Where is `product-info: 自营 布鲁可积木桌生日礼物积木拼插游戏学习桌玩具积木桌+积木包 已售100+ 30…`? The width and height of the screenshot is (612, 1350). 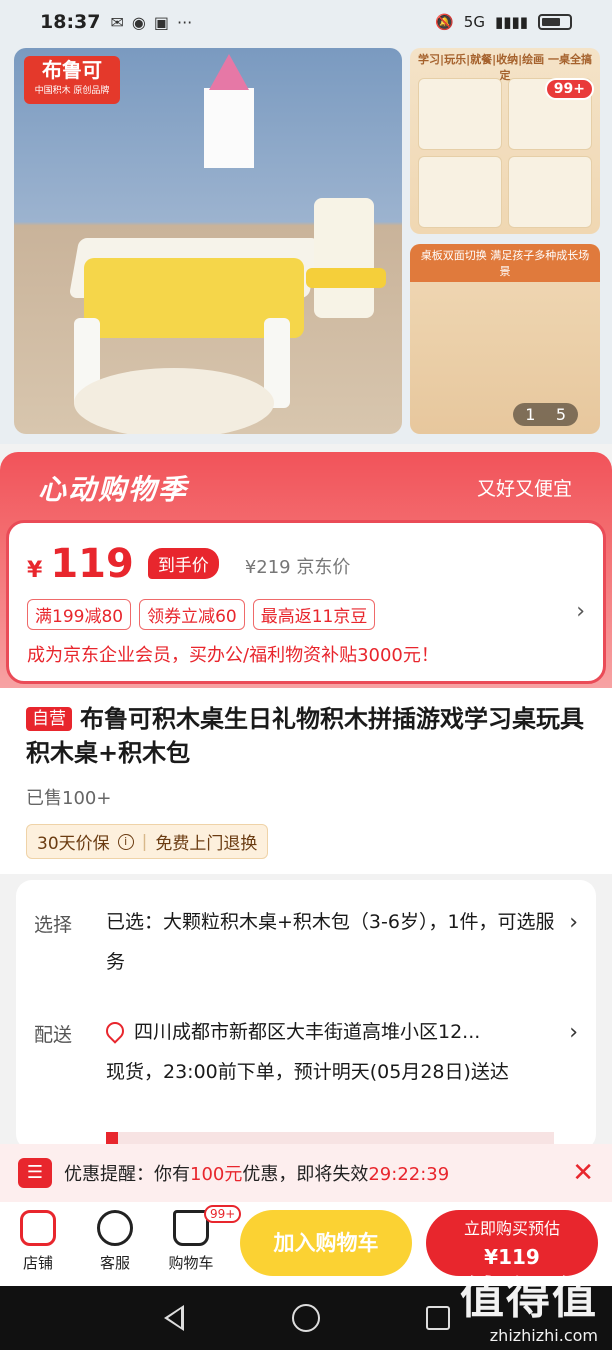
product-info: 自营 布鲁可积木桌生日礼物积木拼插游戏学习桌玩具积木桌+积木包 已售100+ 30… is located at coordinates (306, 781).